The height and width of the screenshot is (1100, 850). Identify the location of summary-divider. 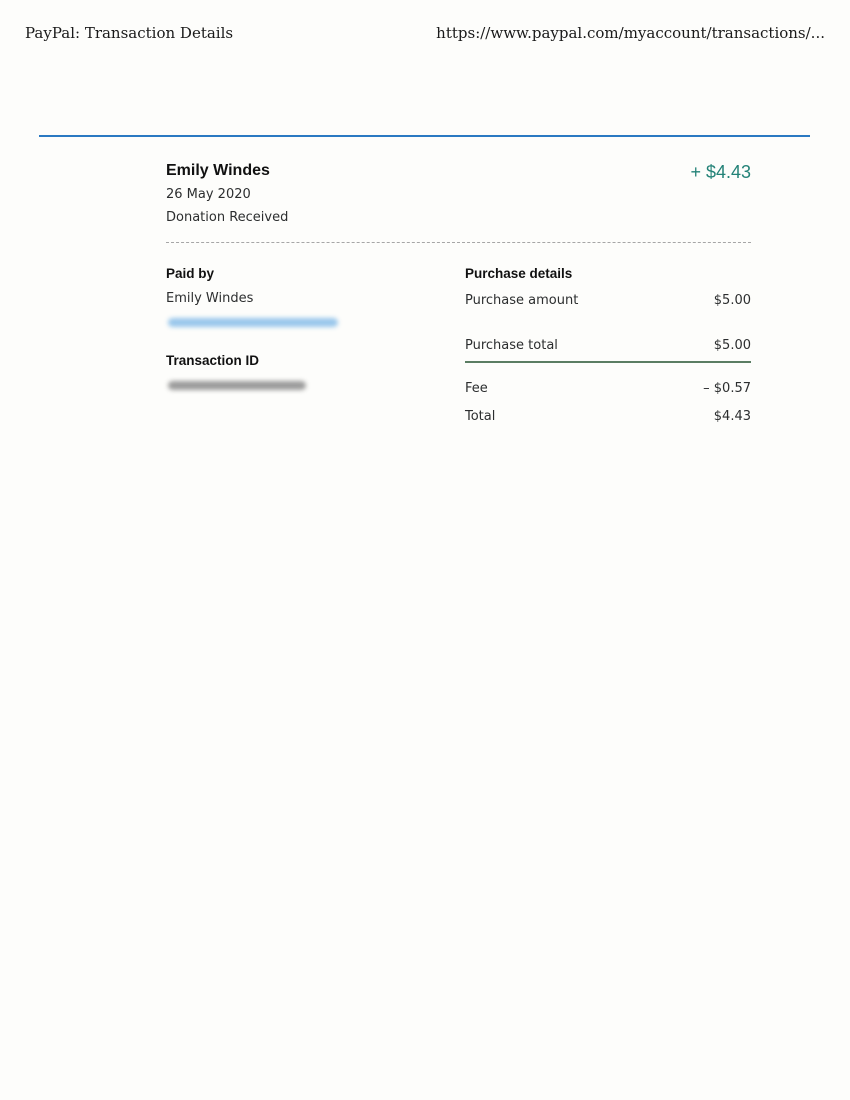
(458, 242).